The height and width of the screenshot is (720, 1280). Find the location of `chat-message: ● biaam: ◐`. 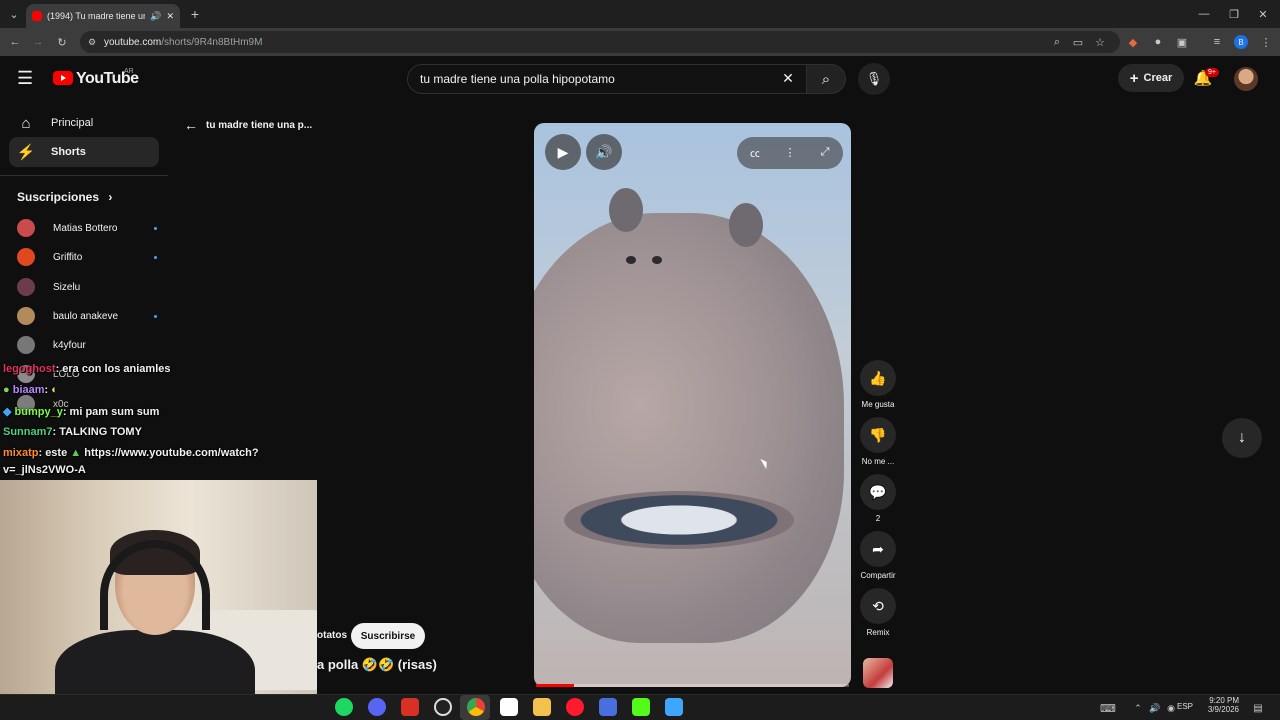

chat-message: ● biaam: ◐ is located at coordinates (30, 390).